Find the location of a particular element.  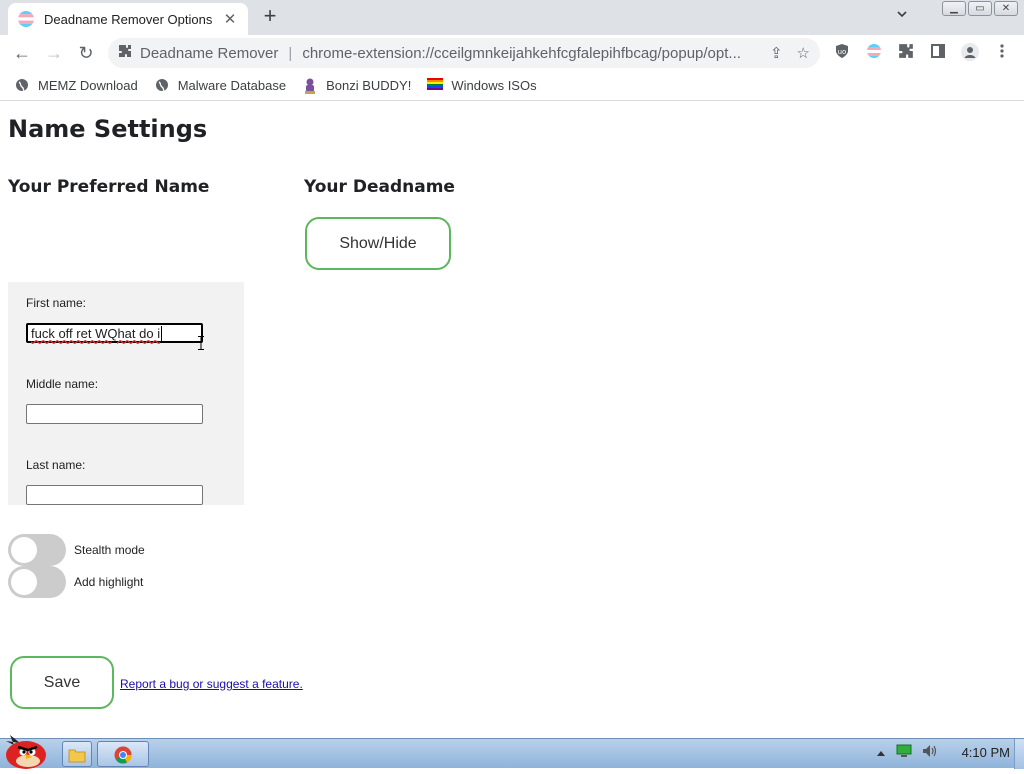

system-tray: 4:10 PM is located at coordinates (943, 752).